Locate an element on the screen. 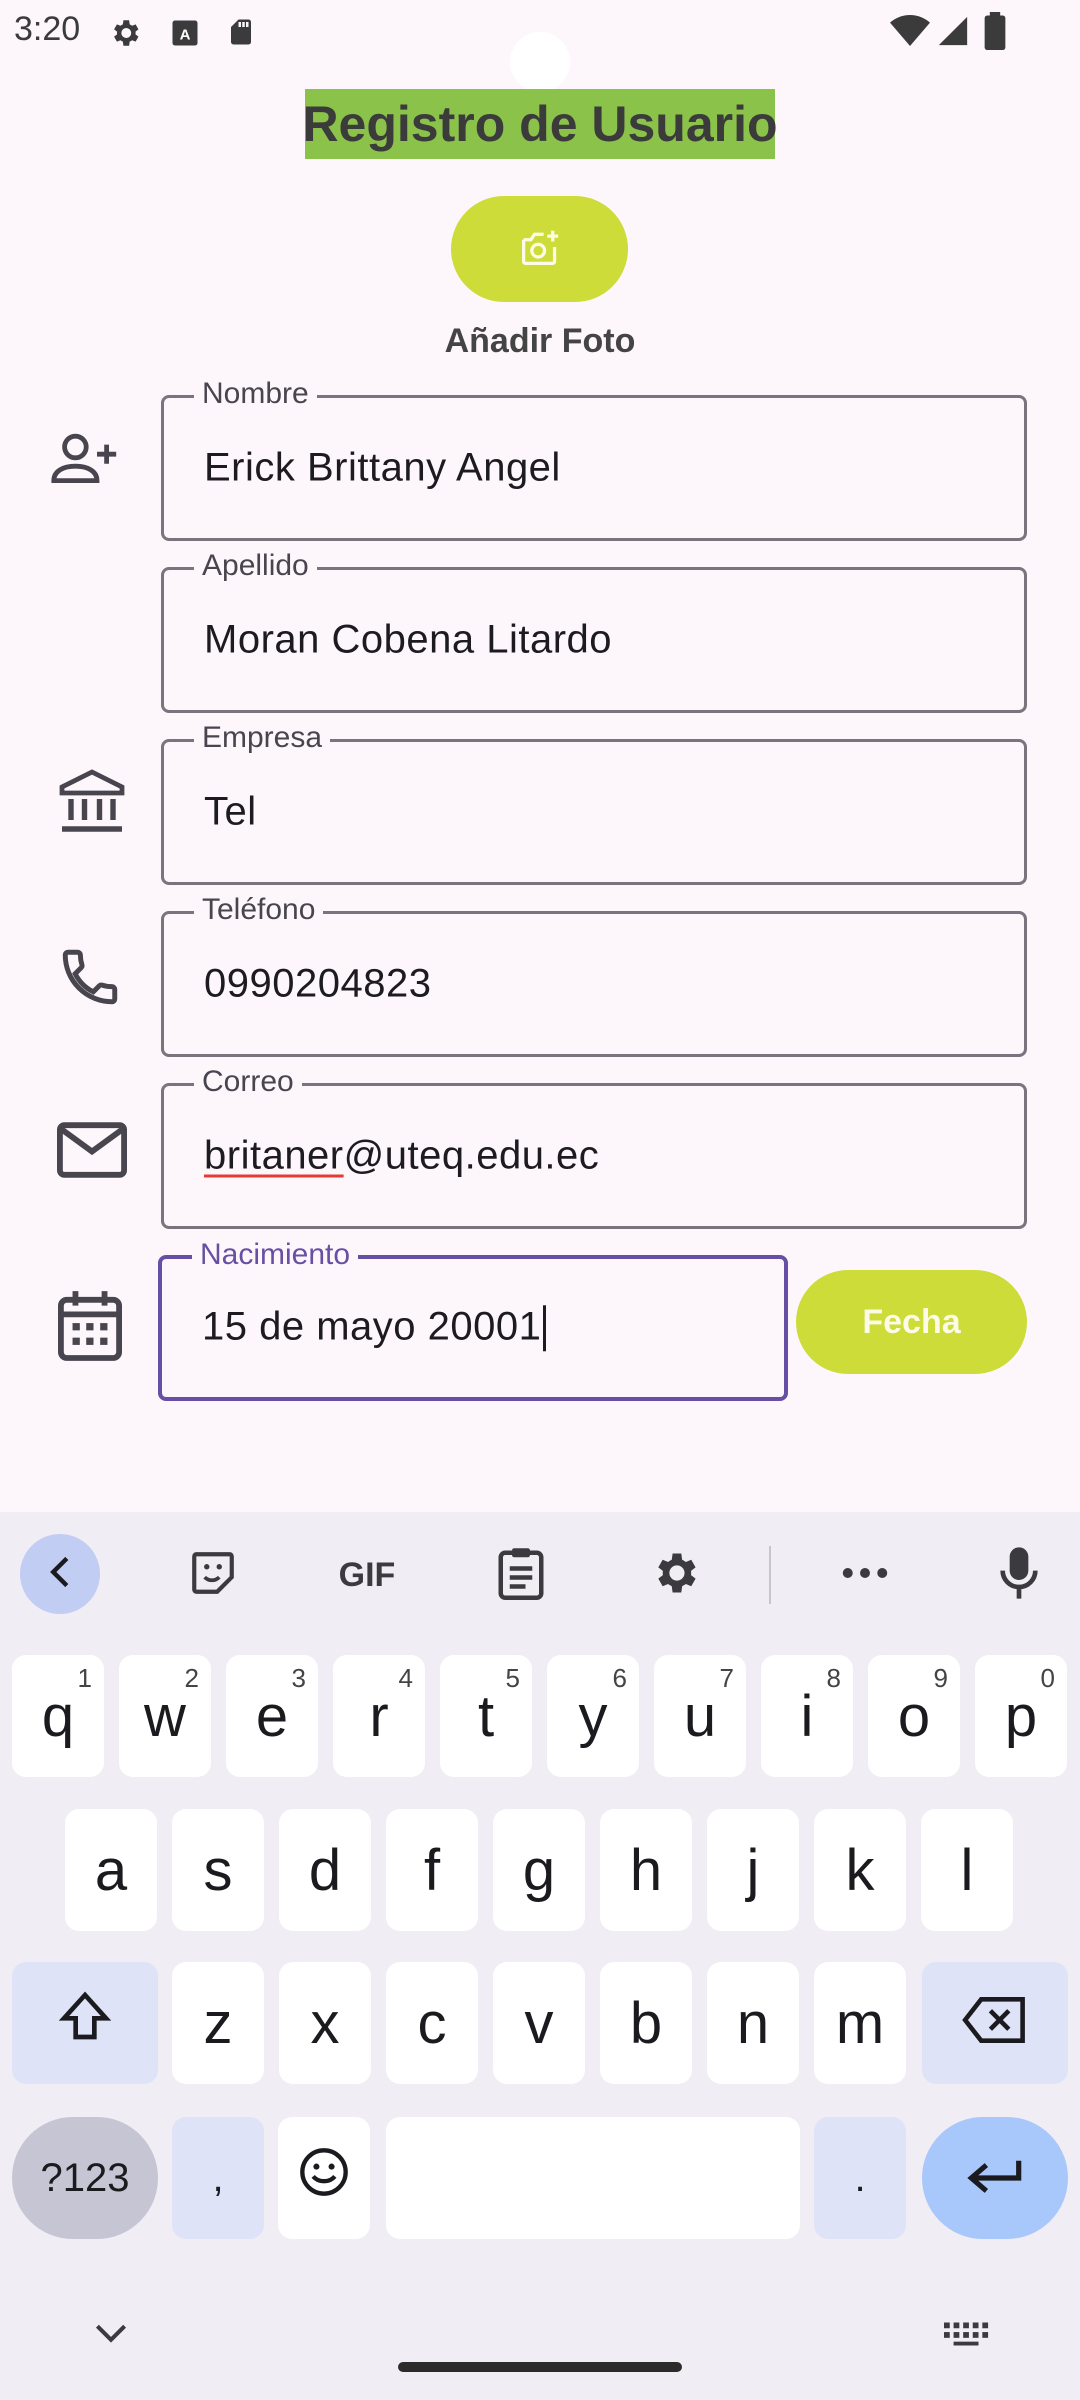  key-x: x is located at coordinates (325, 2023).